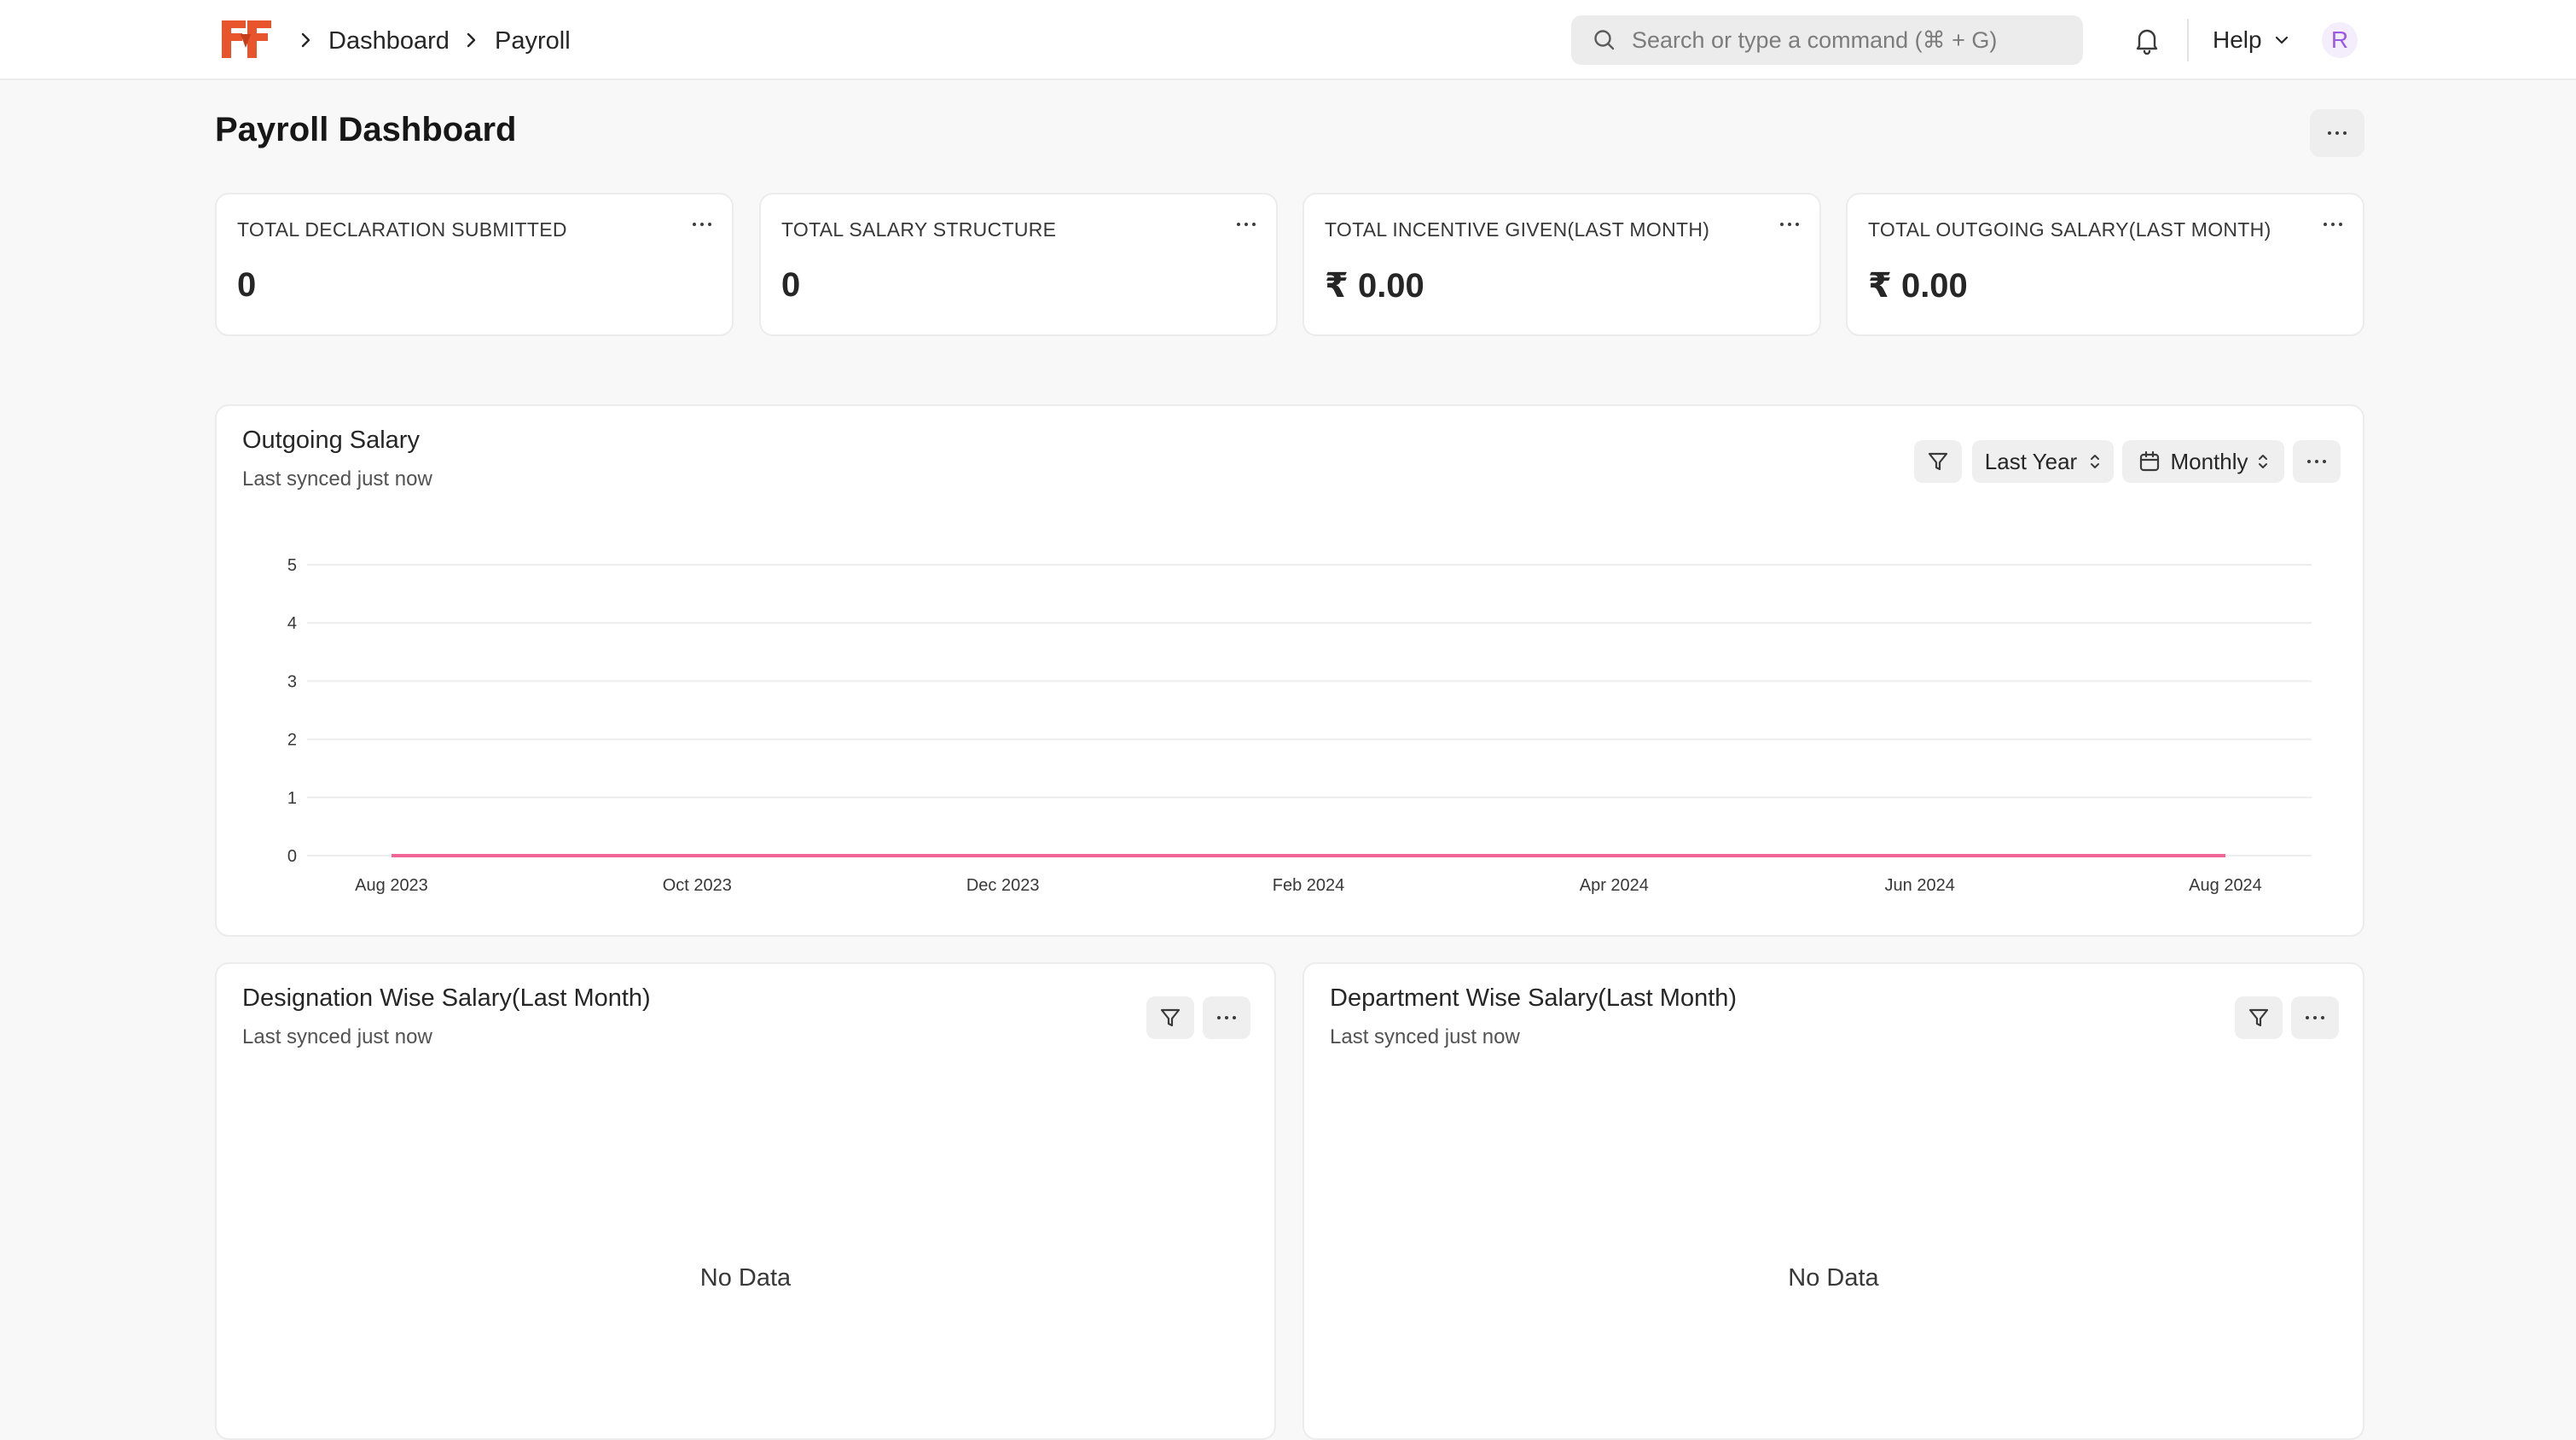 This screenshot has width=2576, height=1440. I want to click on number-card-total-declaration: TOTAL DECLARATION SUBMITTED 0, so click(474, 265).